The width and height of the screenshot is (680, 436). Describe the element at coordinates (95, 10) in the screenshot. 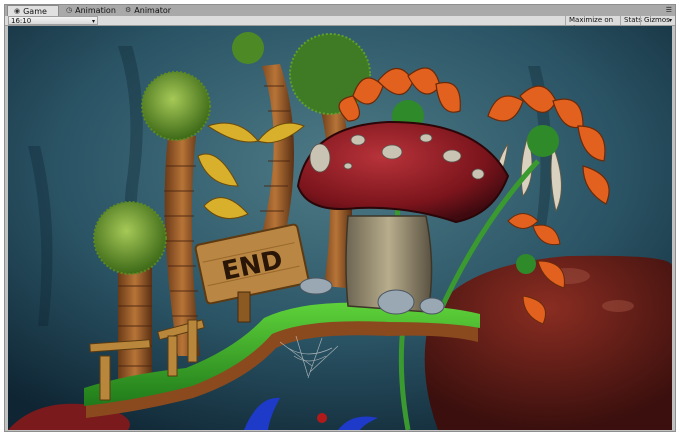

I see `tab-animation-label: Animation` at that location.